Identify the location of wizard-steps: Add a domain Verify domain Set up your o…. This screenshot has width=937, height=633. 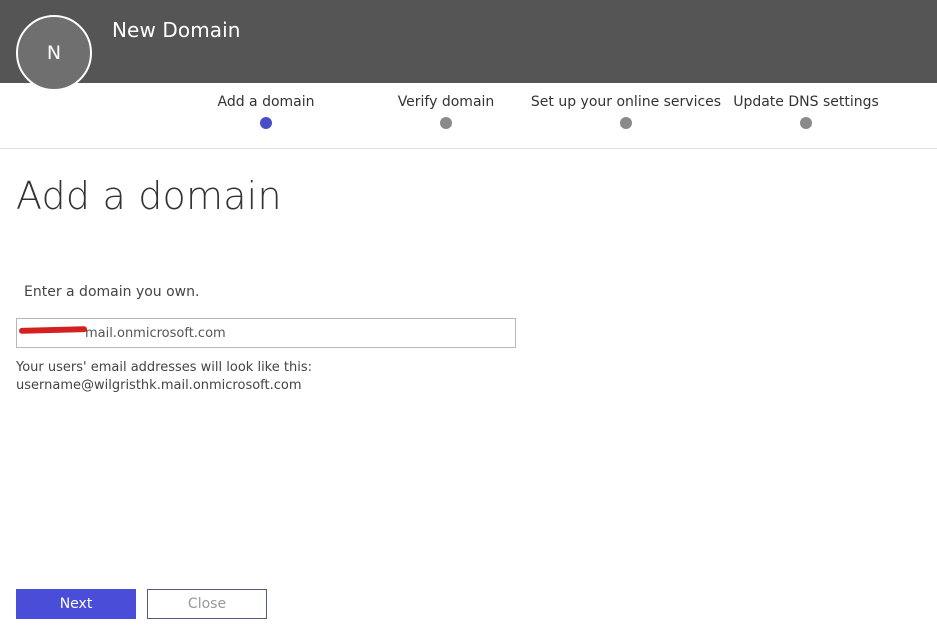
(468, 116).